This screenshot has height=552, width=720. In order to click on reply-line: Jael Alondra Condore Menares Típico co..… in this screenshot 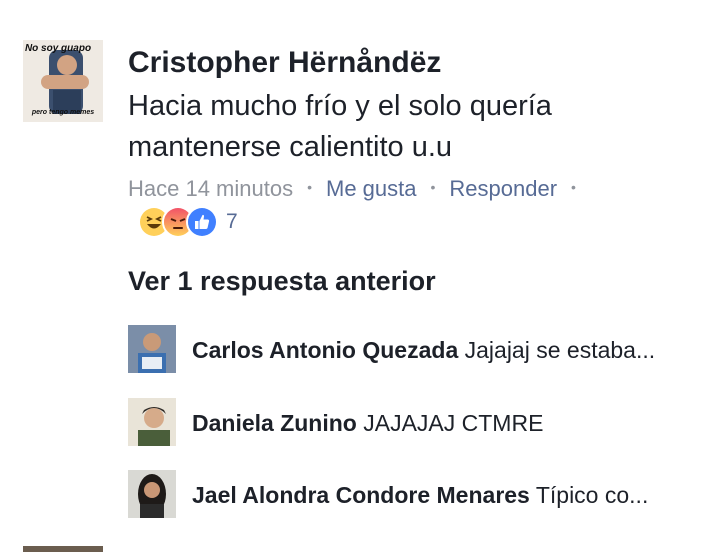, I will do `click(420, 495)`.